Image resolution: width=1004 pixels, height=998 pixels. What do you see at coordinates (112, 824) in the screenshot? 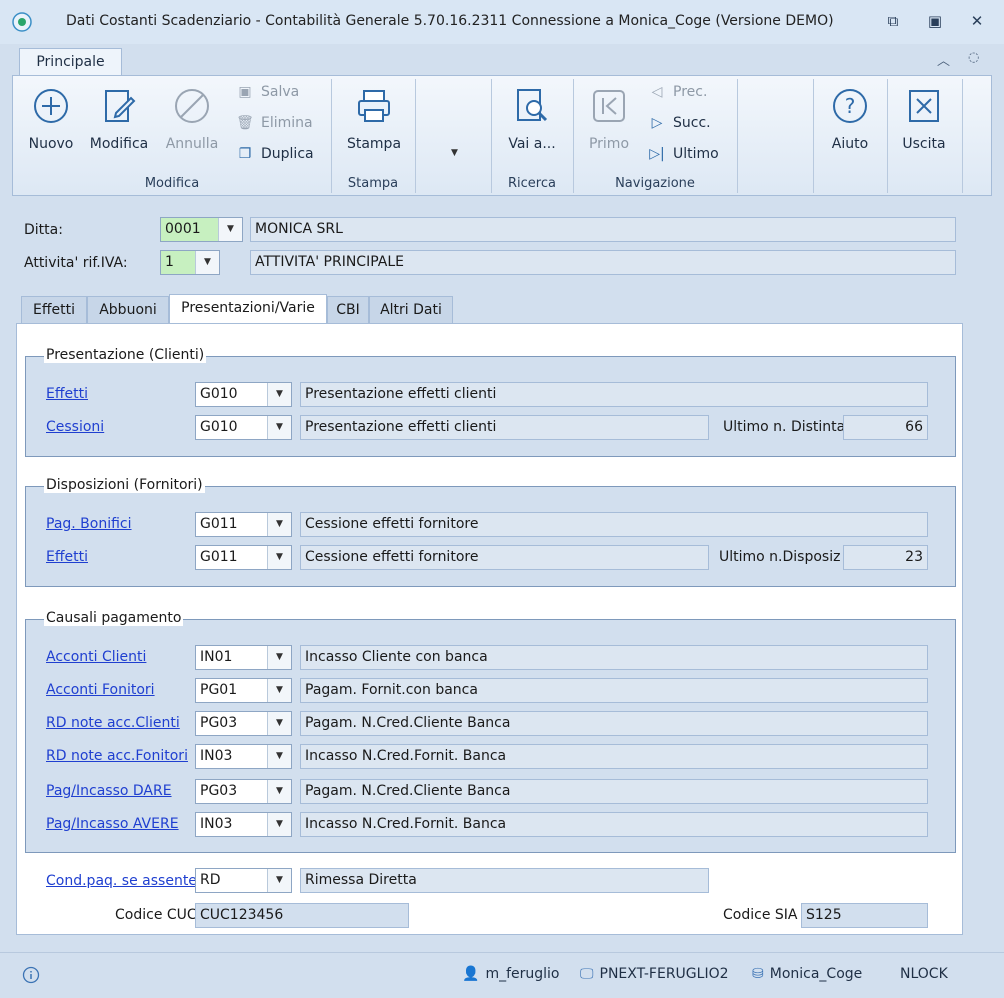
I see `causale-link: Pag/Incasso AVERE` at bounding box center [112, 824].